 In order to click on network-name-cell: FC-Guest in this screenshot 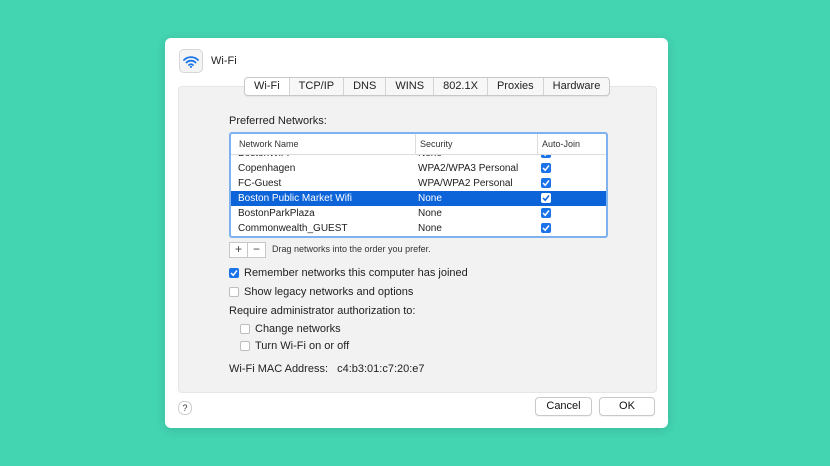, I will do `click(260, 183)`.